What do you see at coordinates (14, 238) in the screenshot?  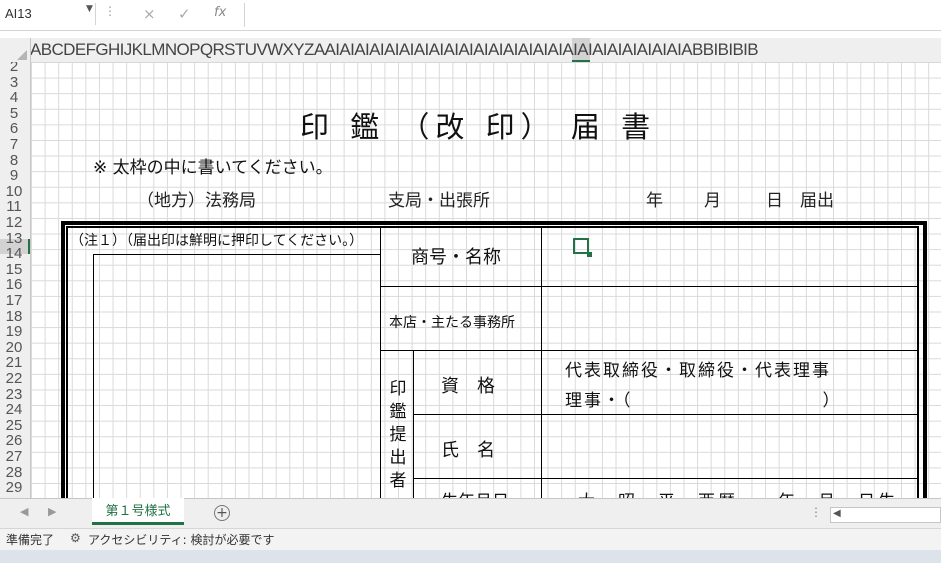 I see `row-number: 13` at bounding box center [14, 238].